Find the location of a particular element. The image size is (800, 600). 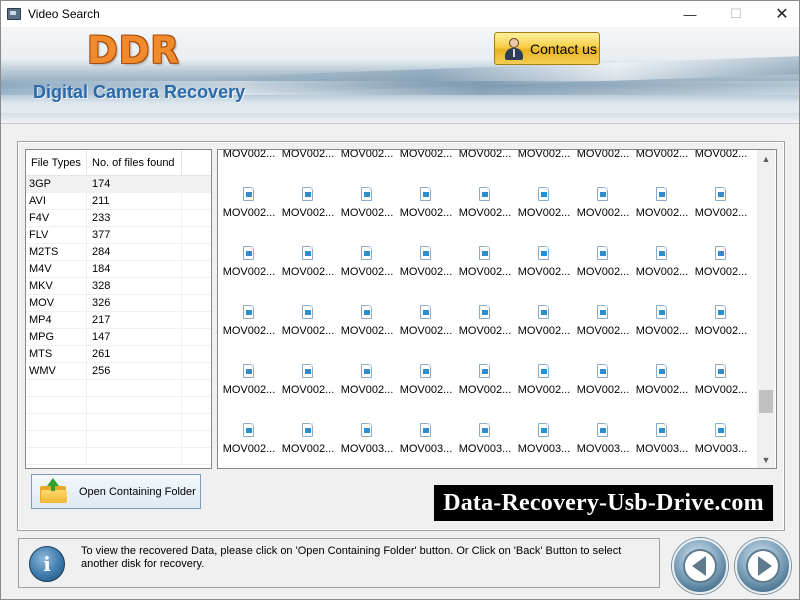

title-bar: Video Search — ☐ ✕ is located at coordinates (400, 14).